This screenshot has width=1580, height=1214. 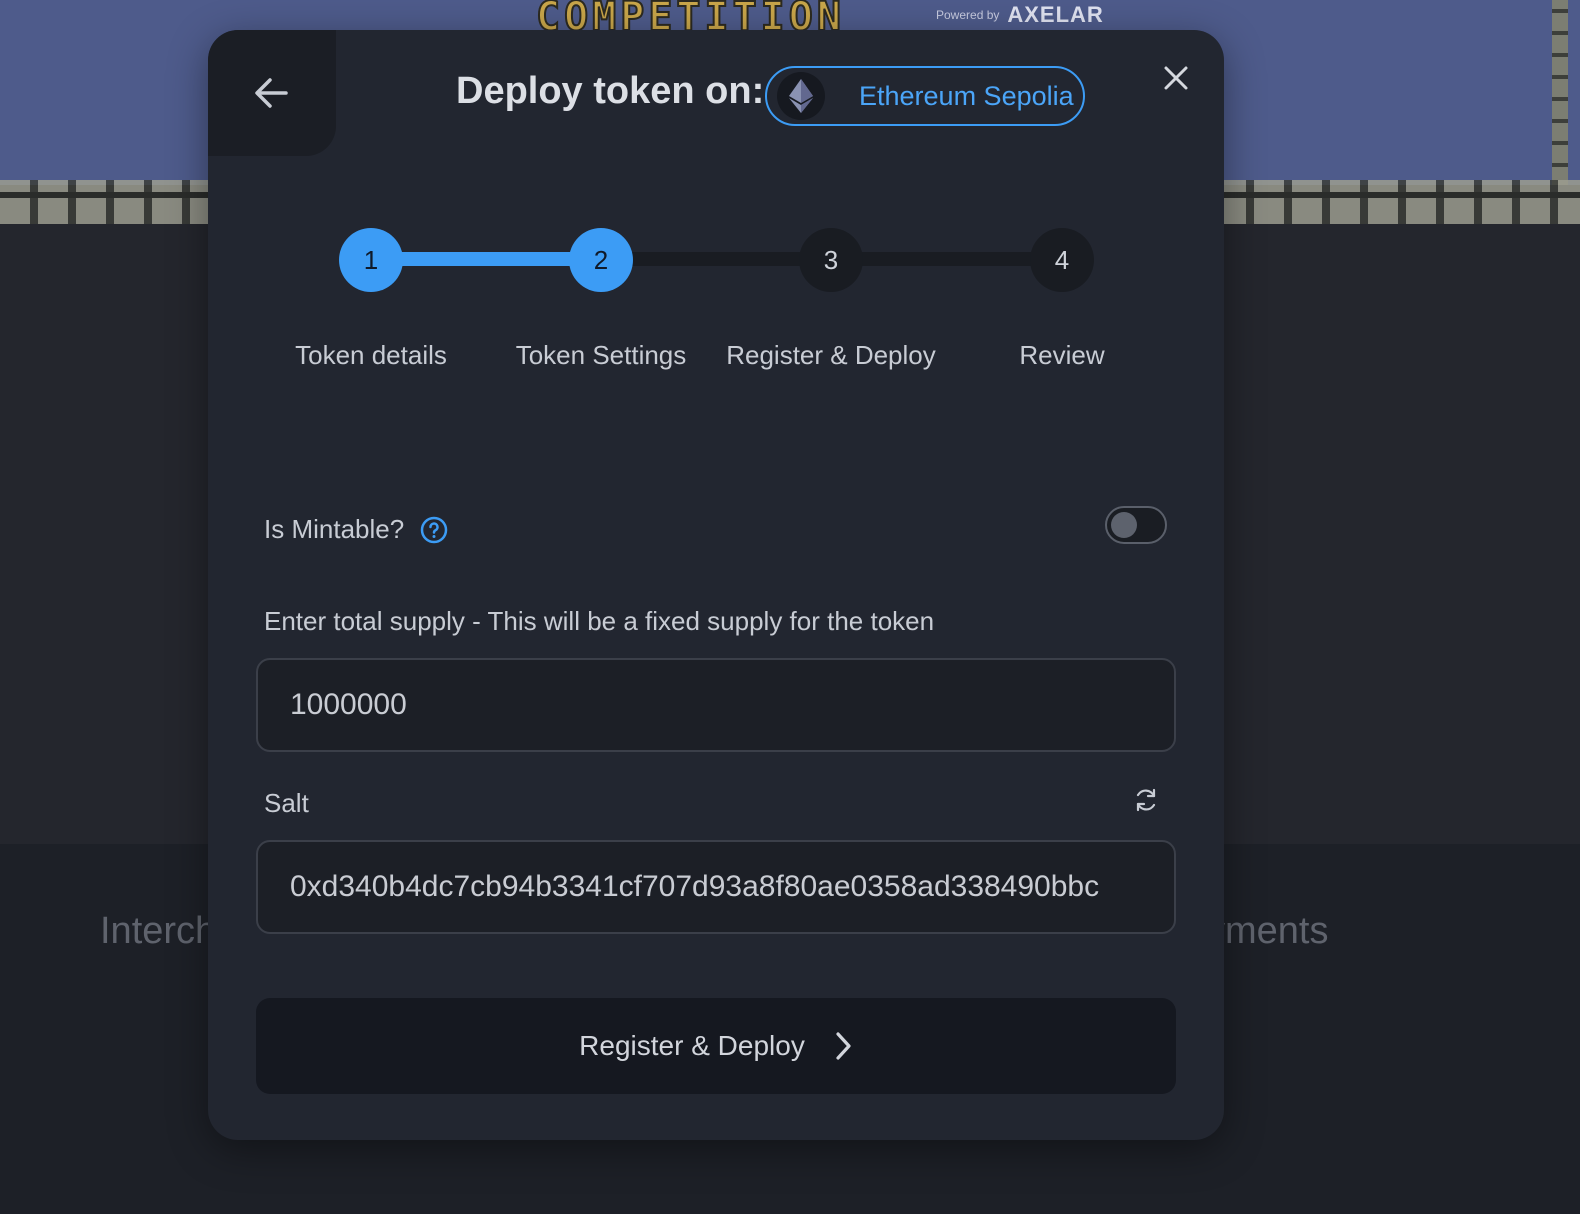 I want to click on chevron-right-icon, so click(x=843, y=1046).